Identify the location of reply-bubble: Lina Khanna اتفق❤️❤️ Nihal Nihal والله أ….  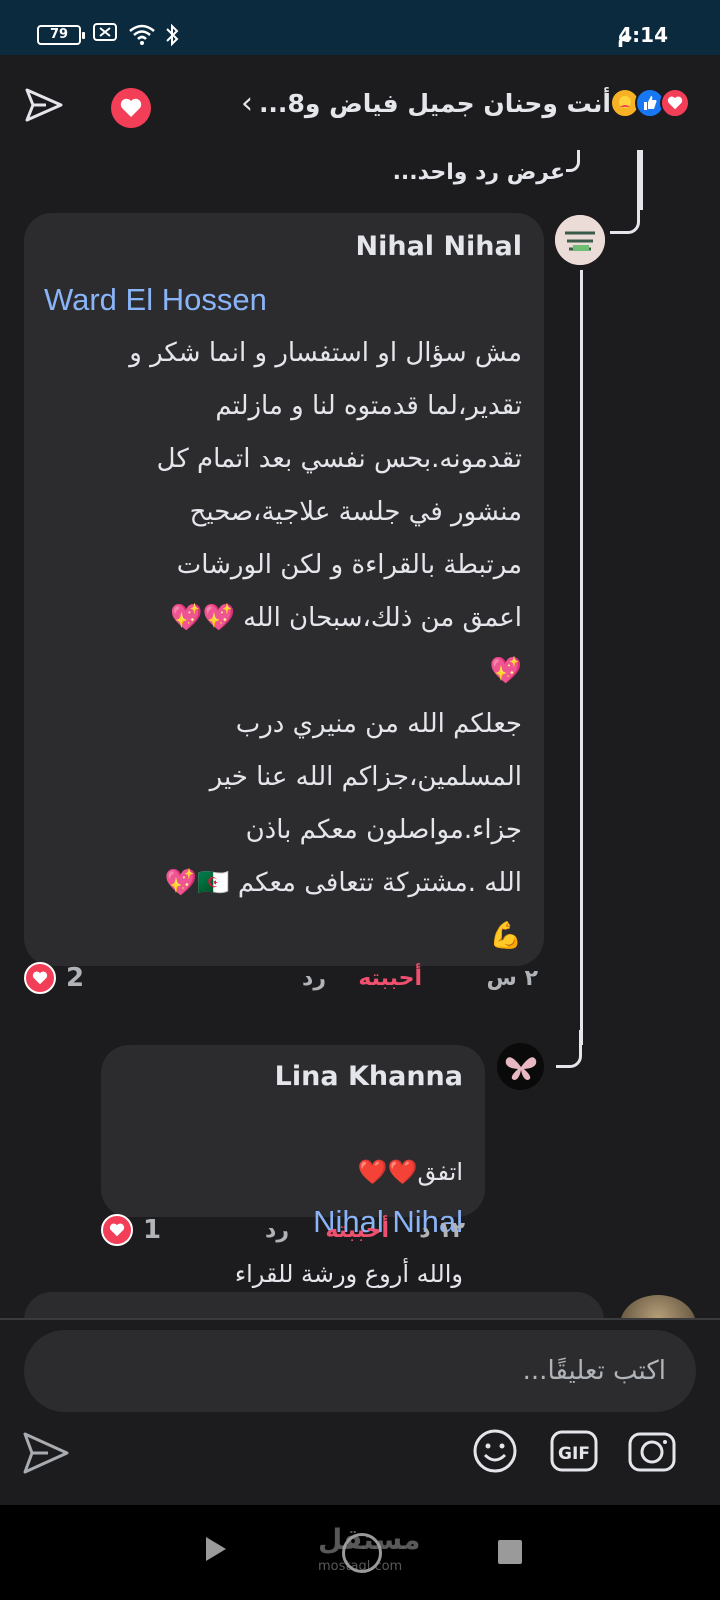
(293, 1166).